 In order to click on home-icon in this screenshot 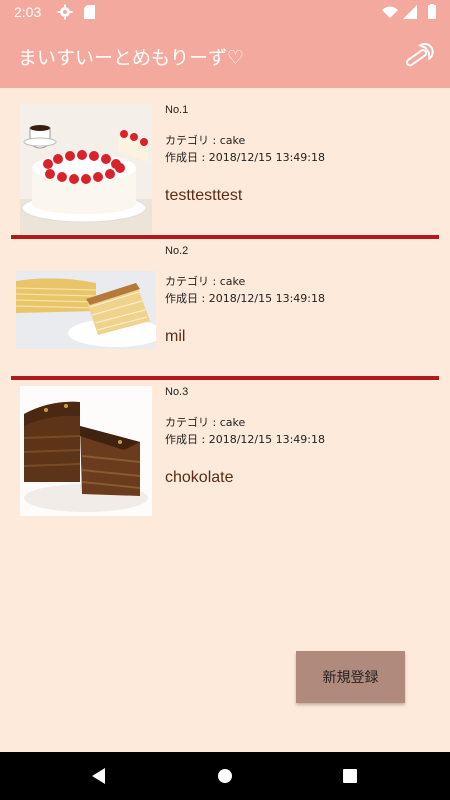, I will do `click(225, 776)`.